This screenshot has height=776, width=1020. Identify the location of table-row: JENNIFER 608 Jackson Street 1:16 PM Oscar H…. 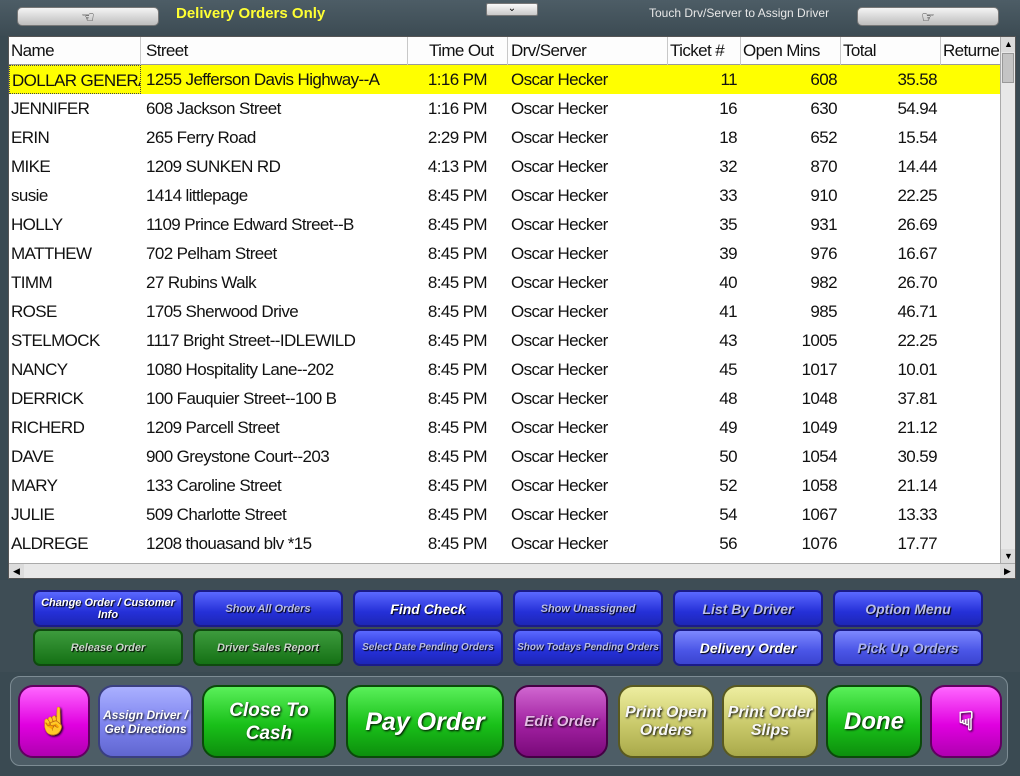
(512, 108).